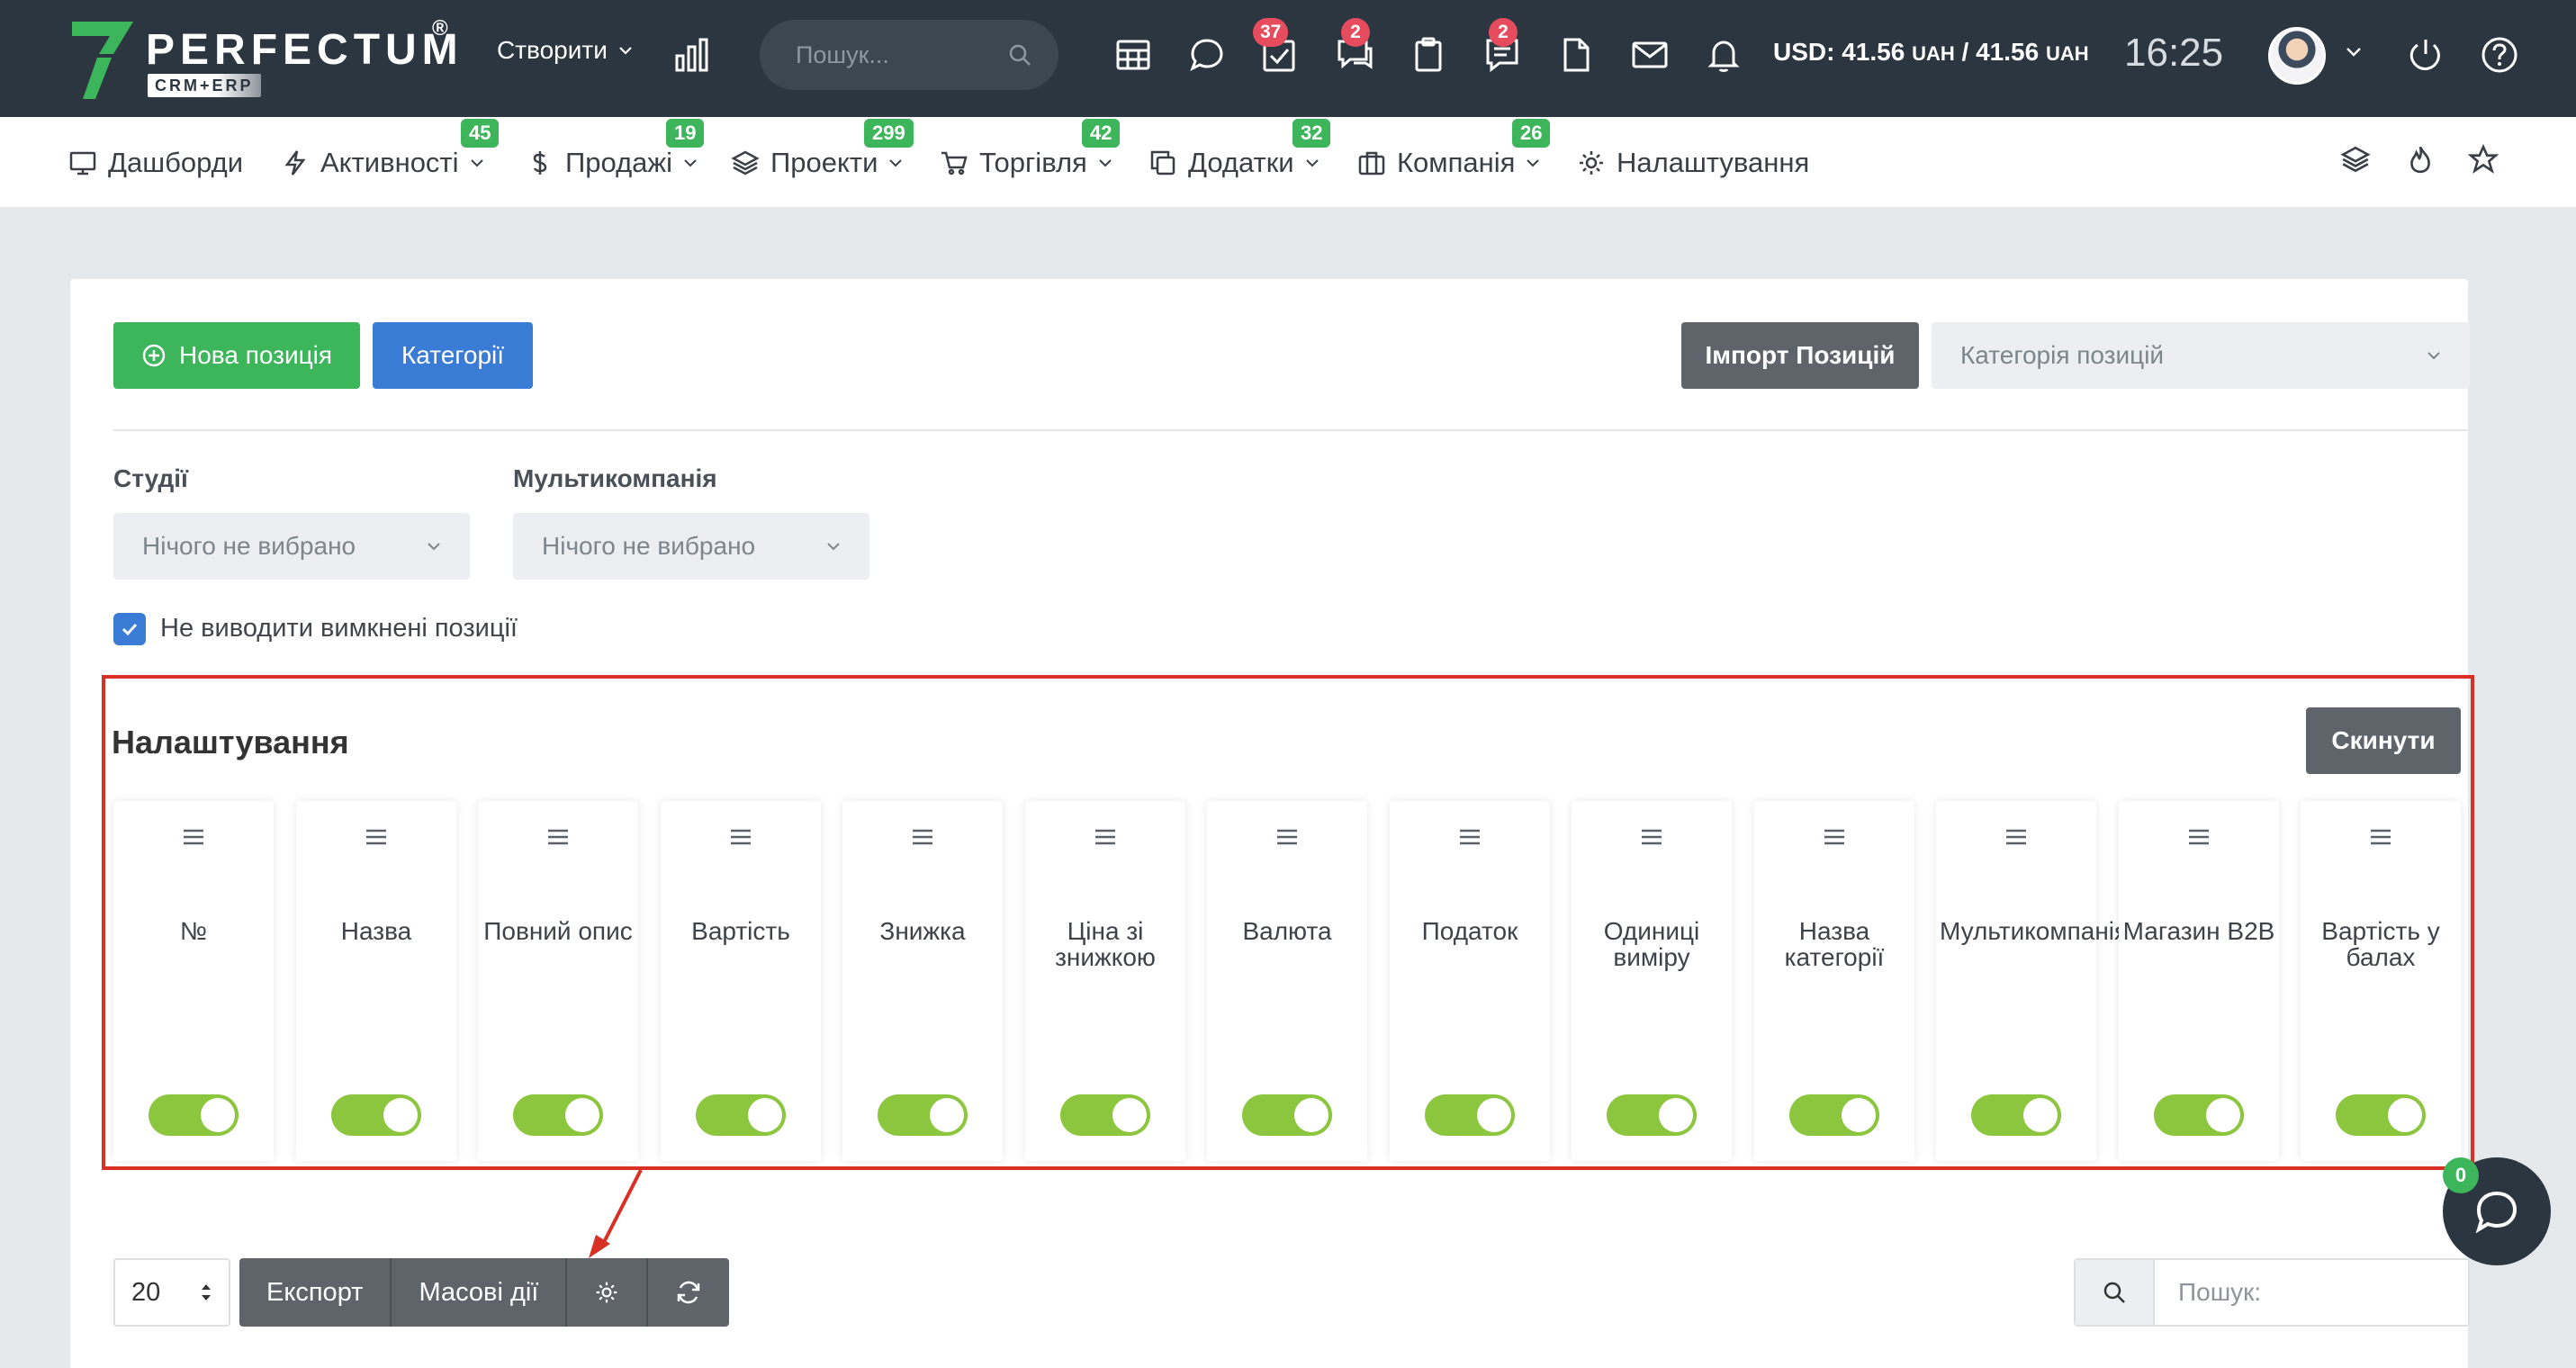 Image resolution: width=2576 pixels, height=1368 pixels. What do you see at coordinates (1234, 163) in the screenshot?
I see `nav-item-addons: Додатки` at bounding box center [1234, 163].